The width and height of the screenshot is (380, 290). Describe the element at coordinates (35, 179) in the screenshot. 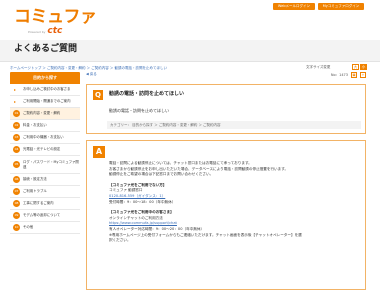

I see `sidebar-item-label: 接続・設定方法` at that location.